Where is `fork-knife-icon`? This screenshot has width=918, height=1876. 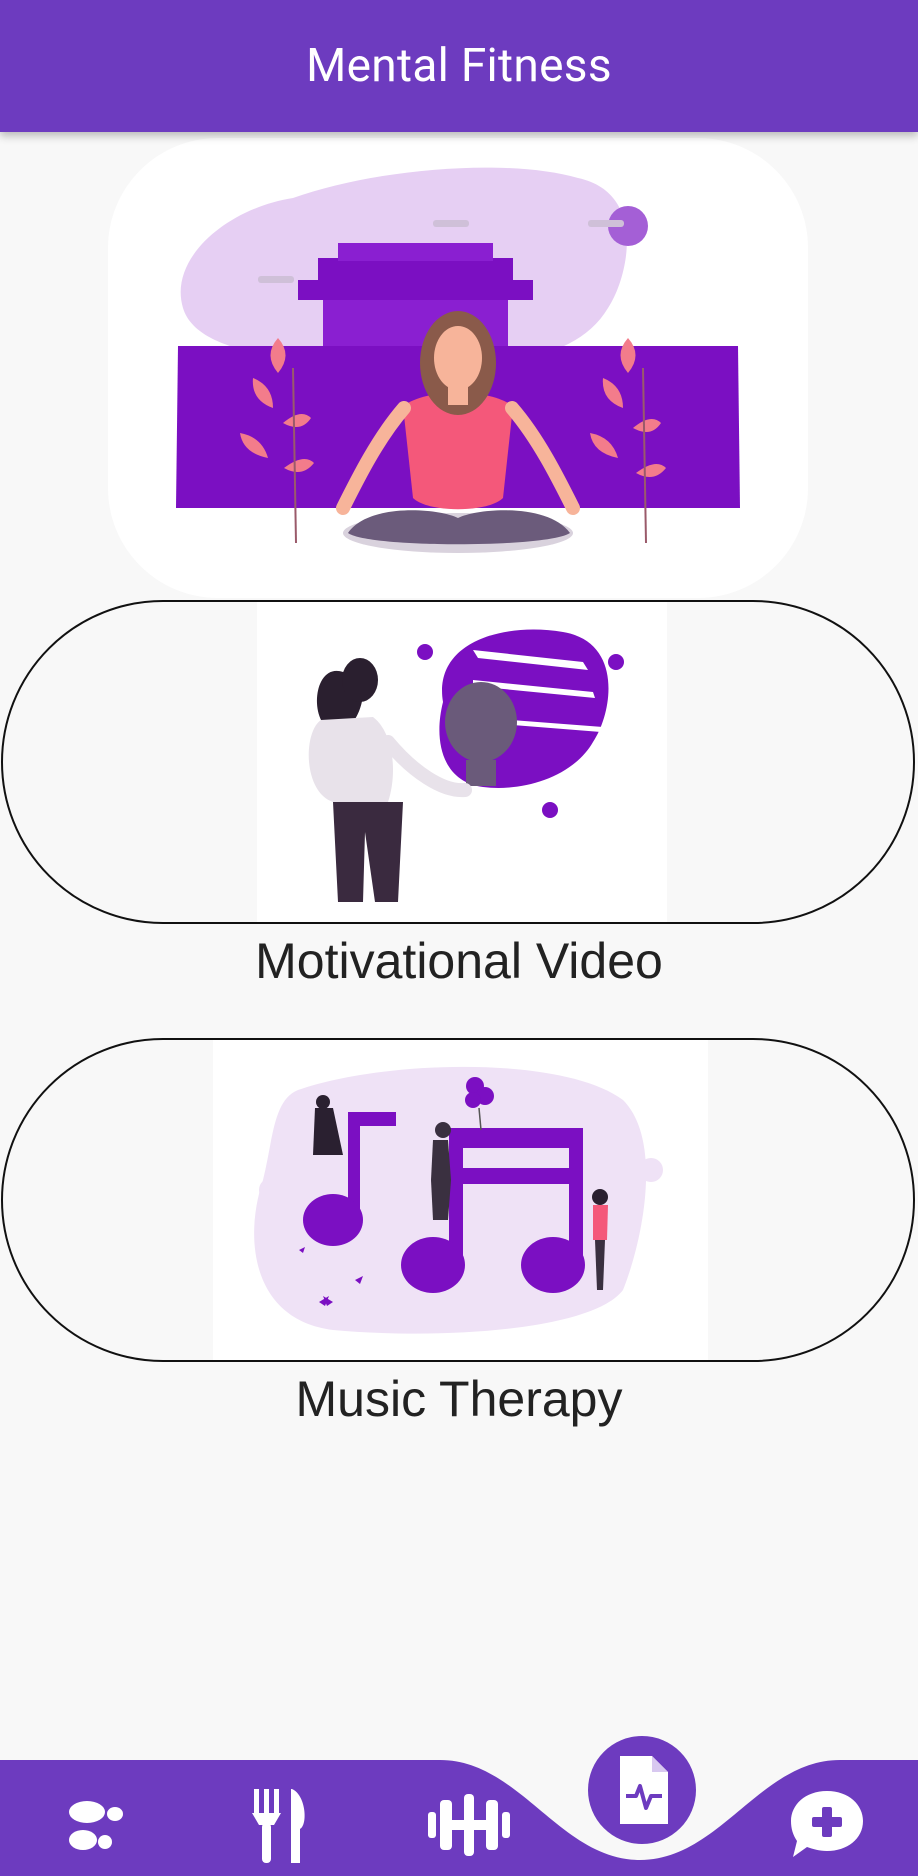 fork-knife-icon is located at coordinates (278, 1826).